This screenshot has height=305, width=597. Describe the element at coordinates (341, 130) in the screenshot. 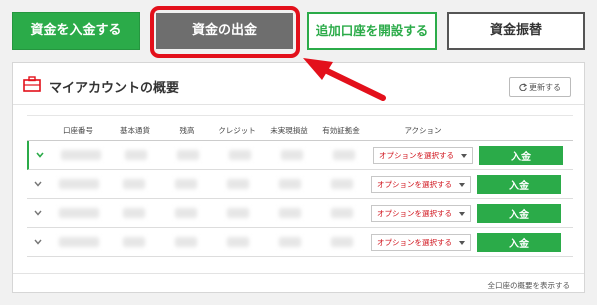

I see `header-equity: 有効証拠金` at that location.